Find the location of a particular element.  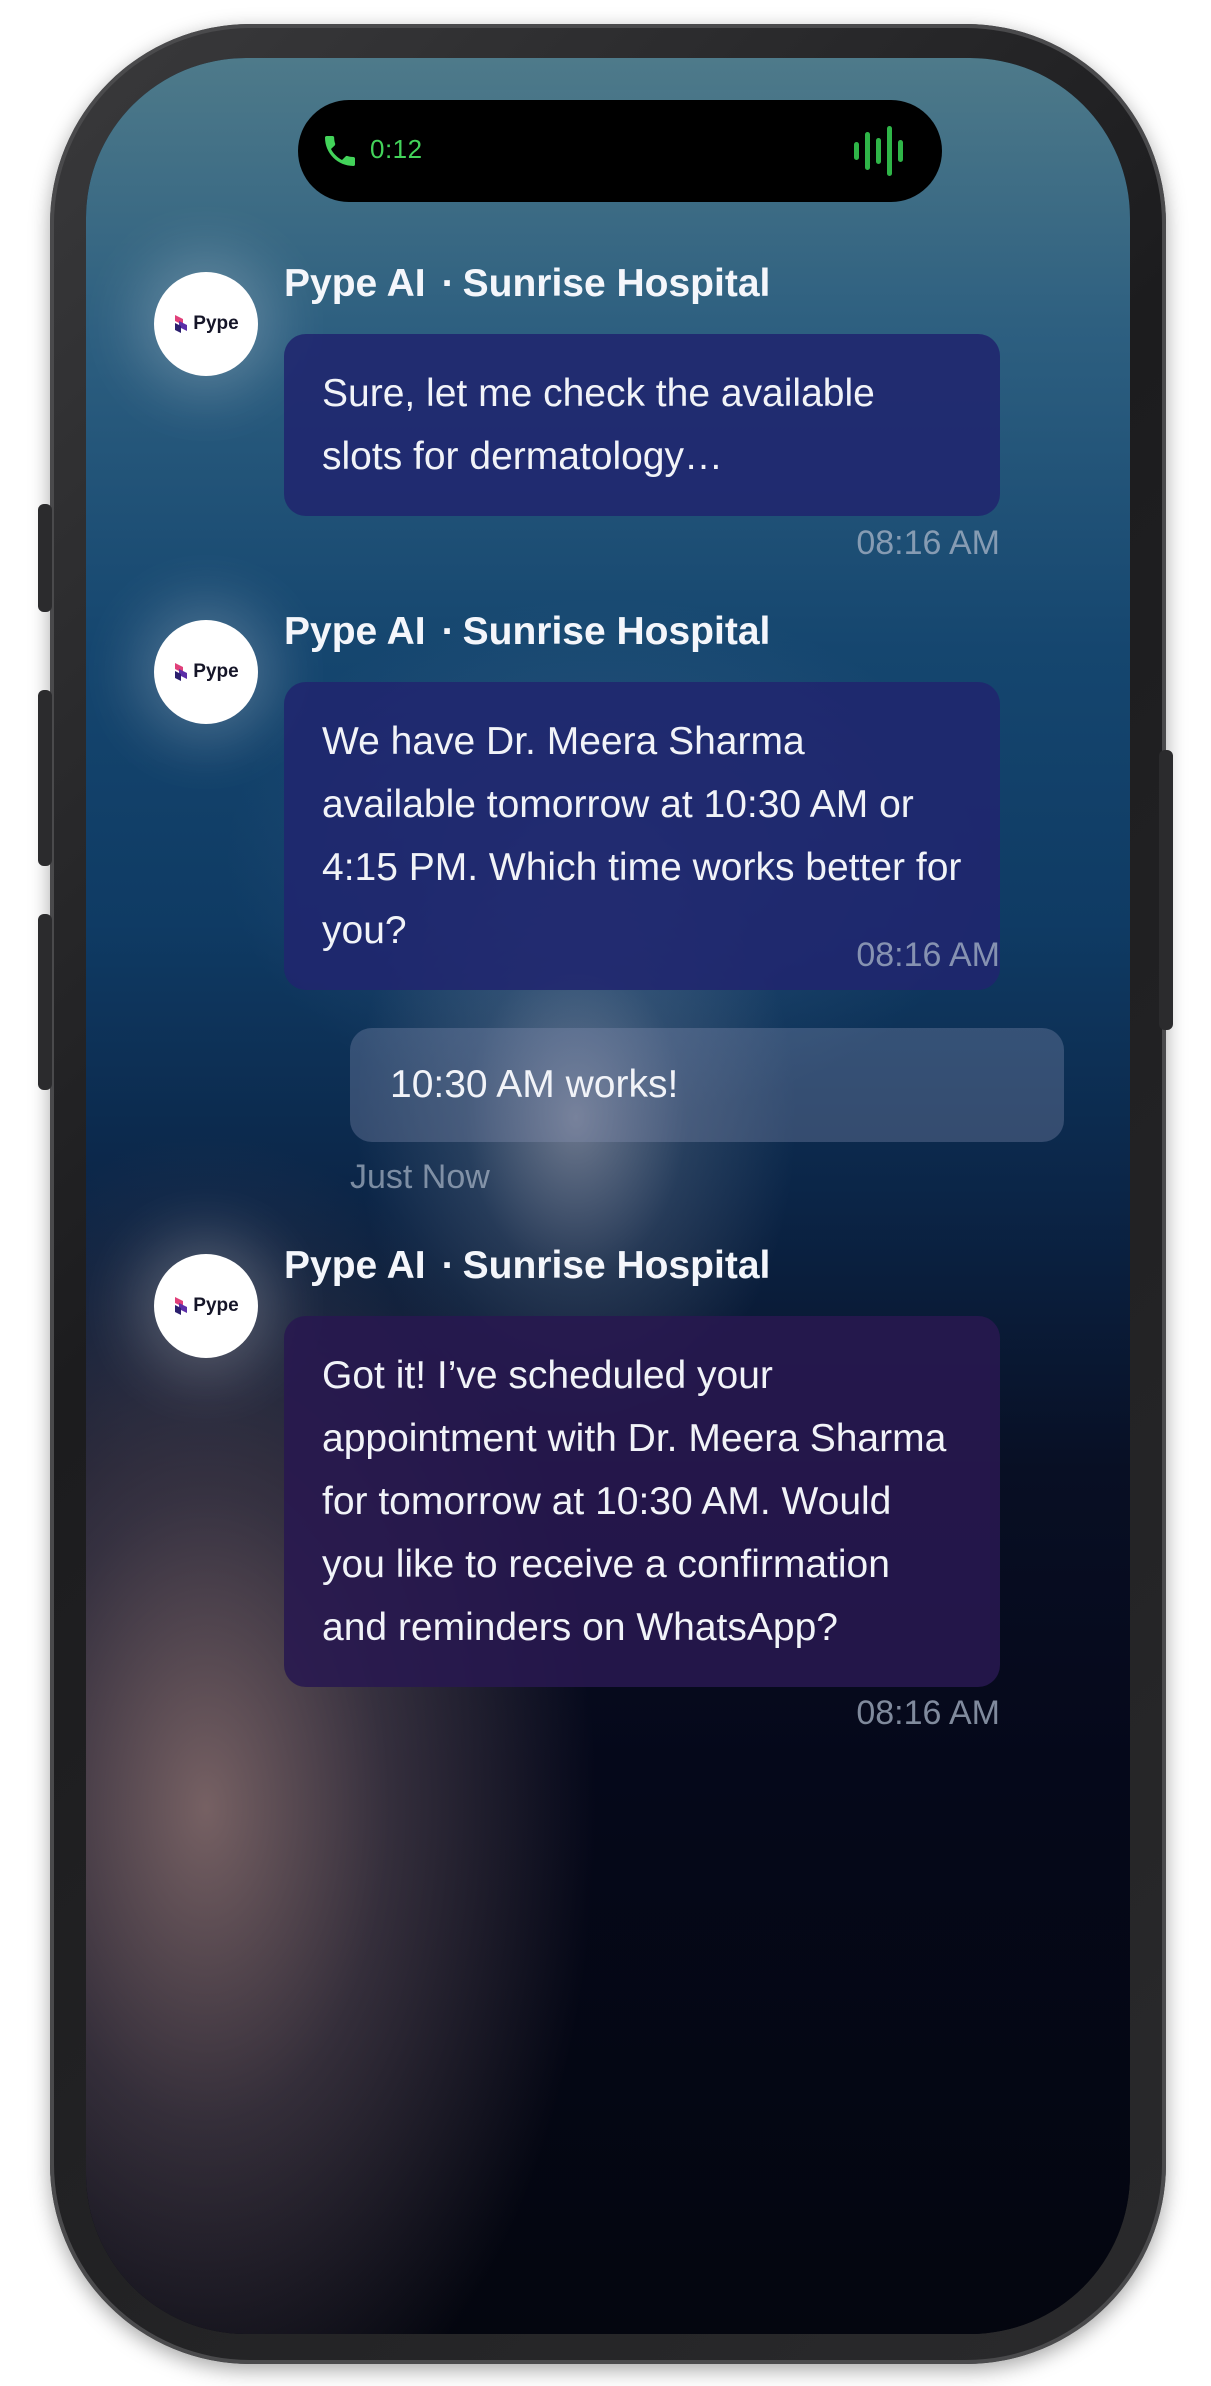

volume-up-button is located at coordinates (45, 778).